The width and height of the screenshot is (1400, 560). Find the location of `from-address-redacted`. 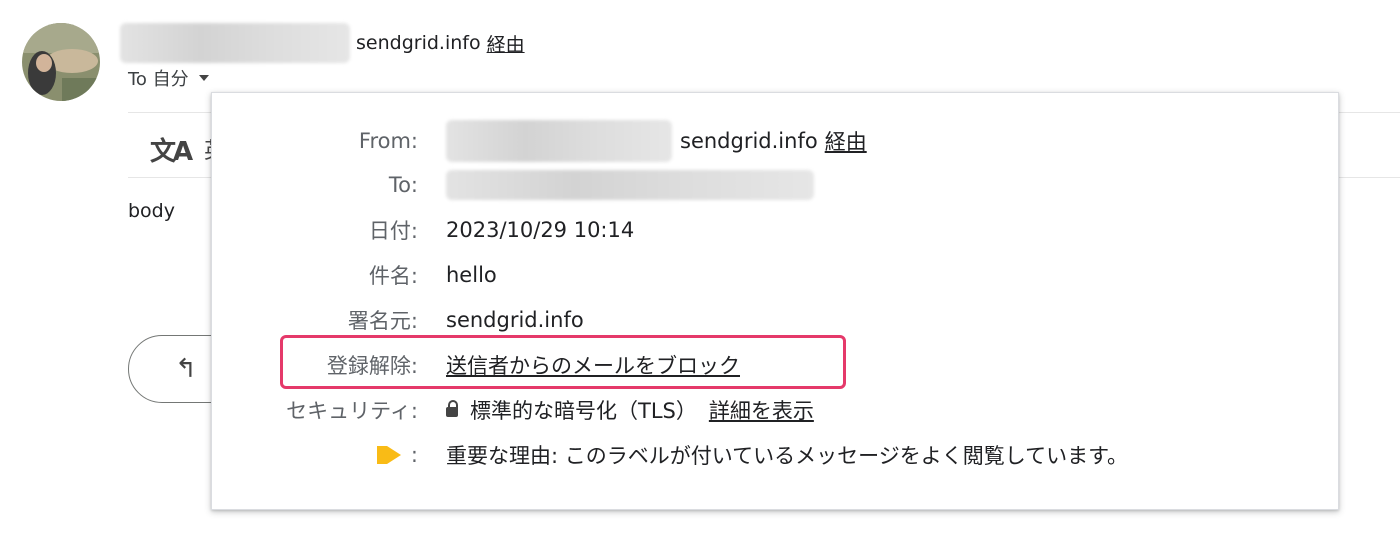

from-address-redacted is located at coordinates (559, 141).